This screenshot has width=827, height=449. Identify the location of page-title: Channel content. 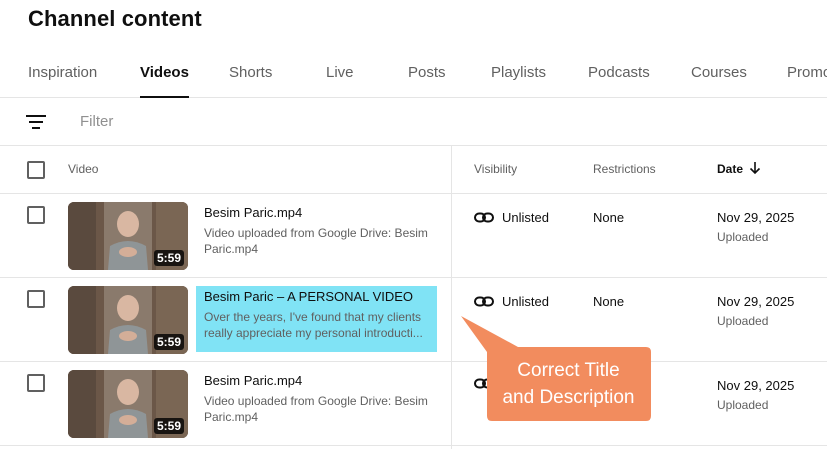
(115, 18).